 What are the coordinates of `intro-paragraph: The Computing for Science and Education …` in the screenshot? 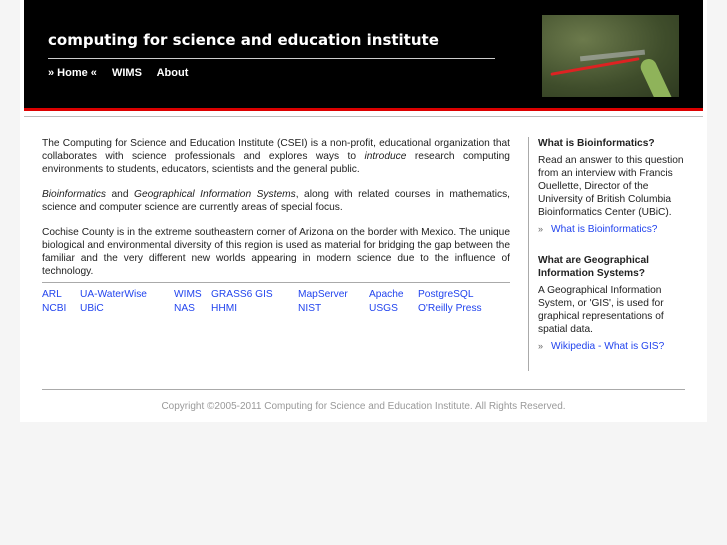 It's located at (276, 156).